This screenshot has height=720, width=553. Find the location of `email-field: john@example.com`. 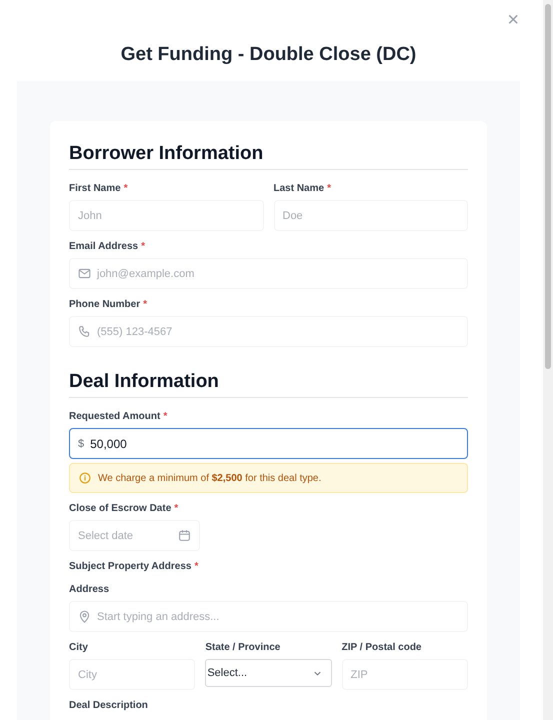

email-field: john@example.com is located at coordinates (268, 273).